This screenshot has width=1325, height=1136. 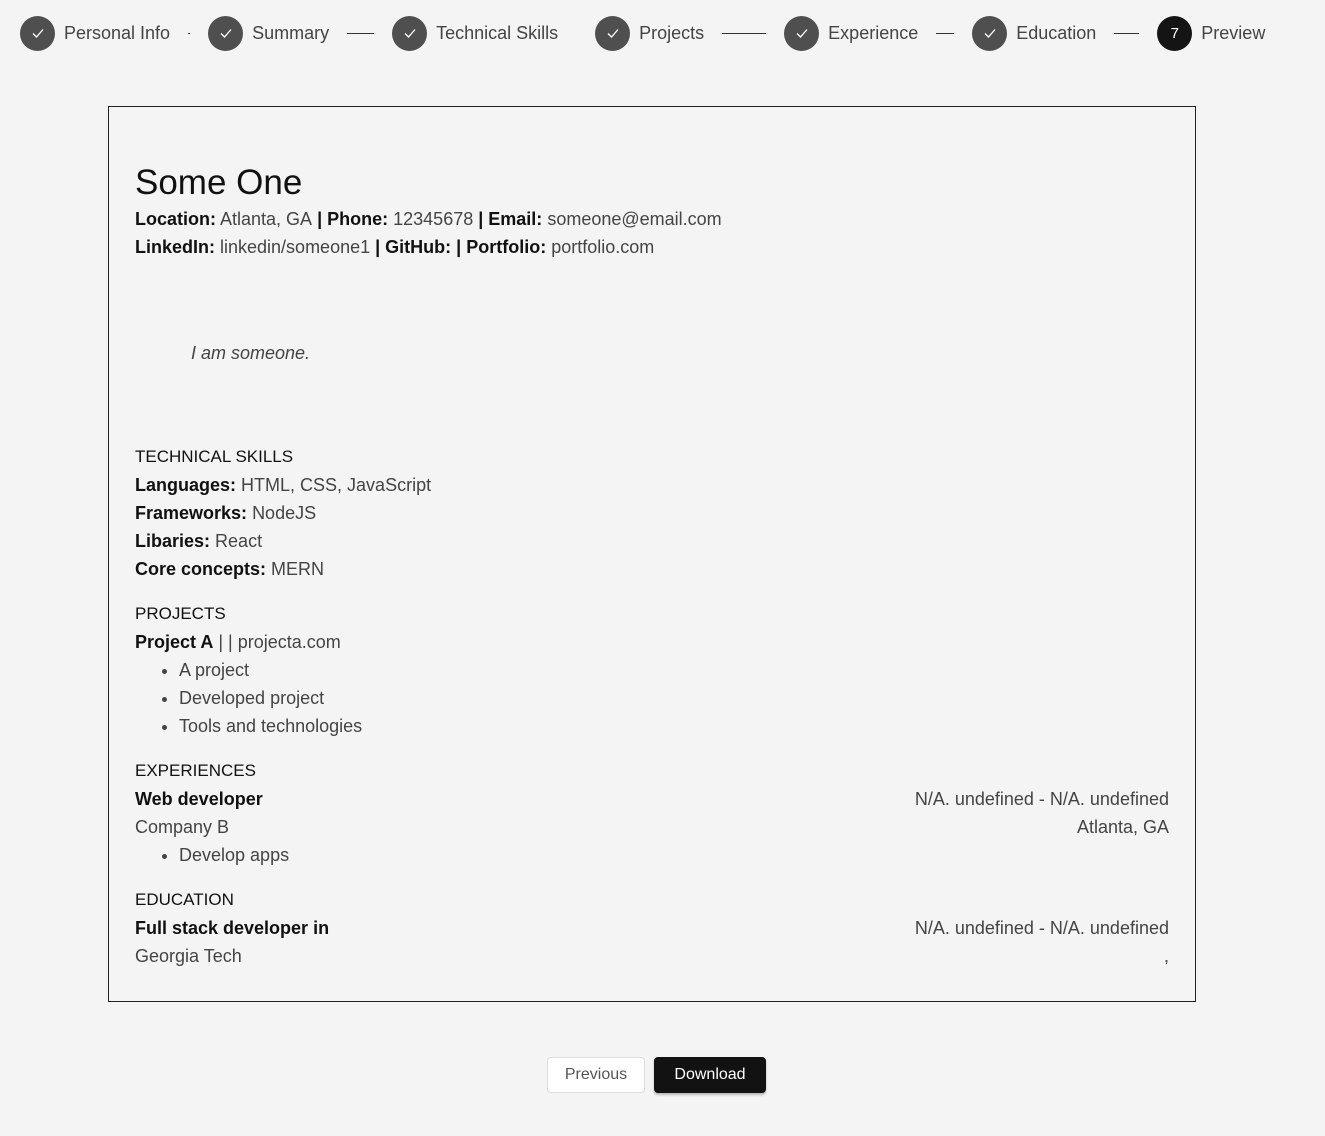 What do you see at coordinates (506, 247) in the screenshot?
I see `portfolio-label: Portfolio:` at bounding box center [506, 247].